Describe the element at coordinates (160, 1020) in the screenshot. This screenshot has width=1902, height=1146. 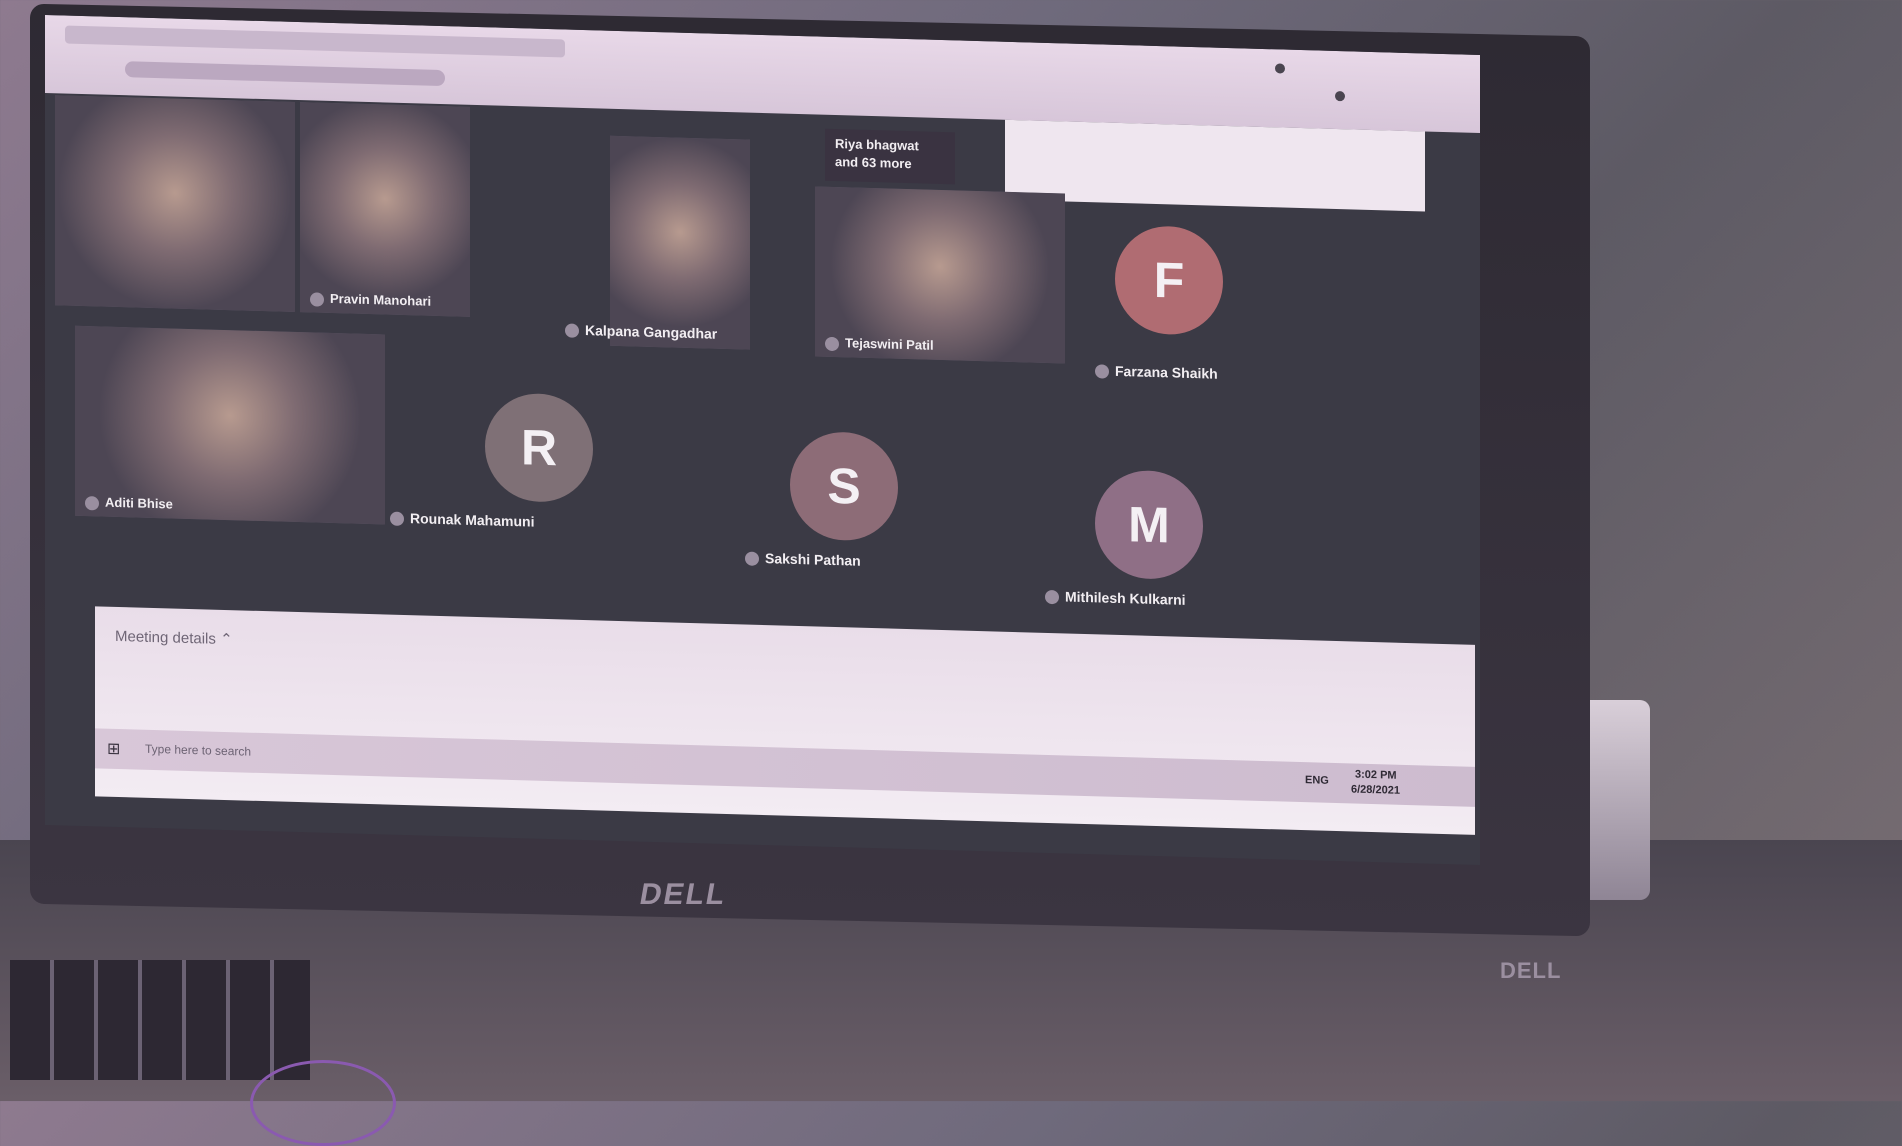
I see `keyboard` at that location.